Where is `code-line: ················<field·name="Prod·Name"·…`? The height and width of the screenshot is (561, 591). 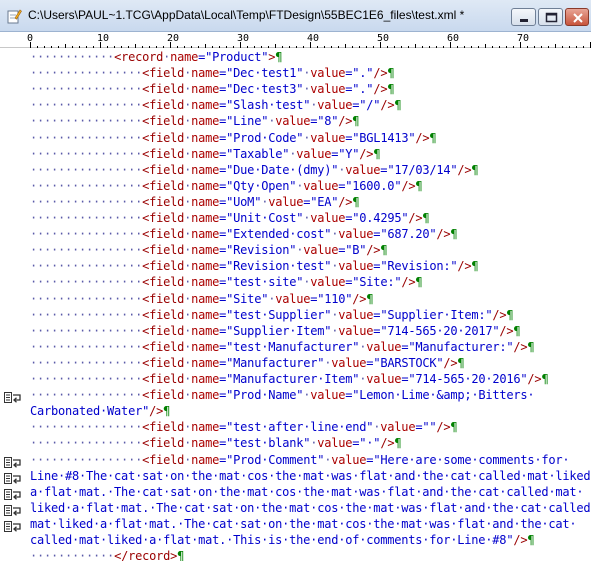
code-line: ················<field·name="Prod·Name"·… is located at coordinates (282, 395).